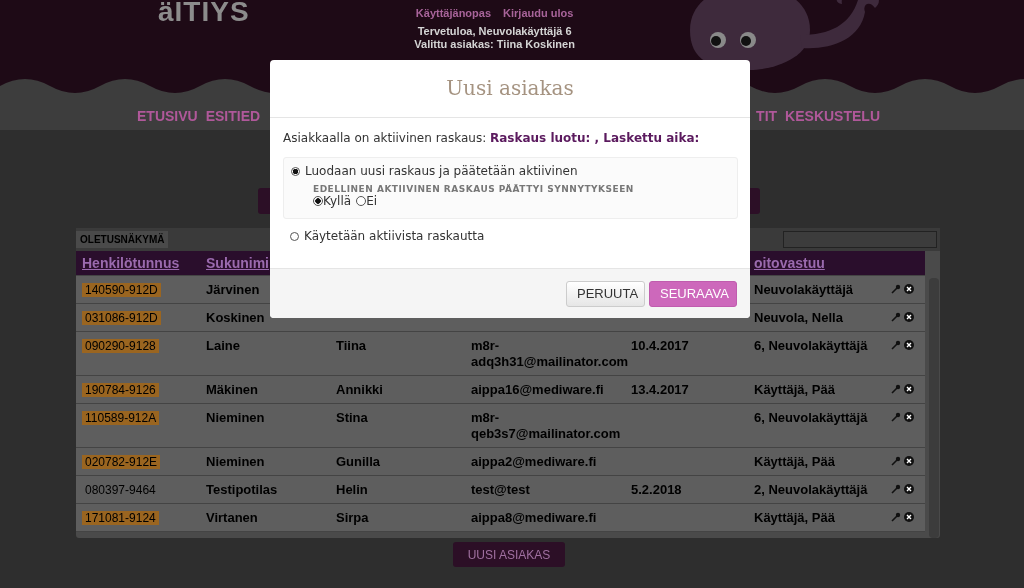 This screenshot has height=588, width=1024. Describe the element at coordinates (242, 489) in the screenshot. I see `table-cell: Testipotilas` at that location.